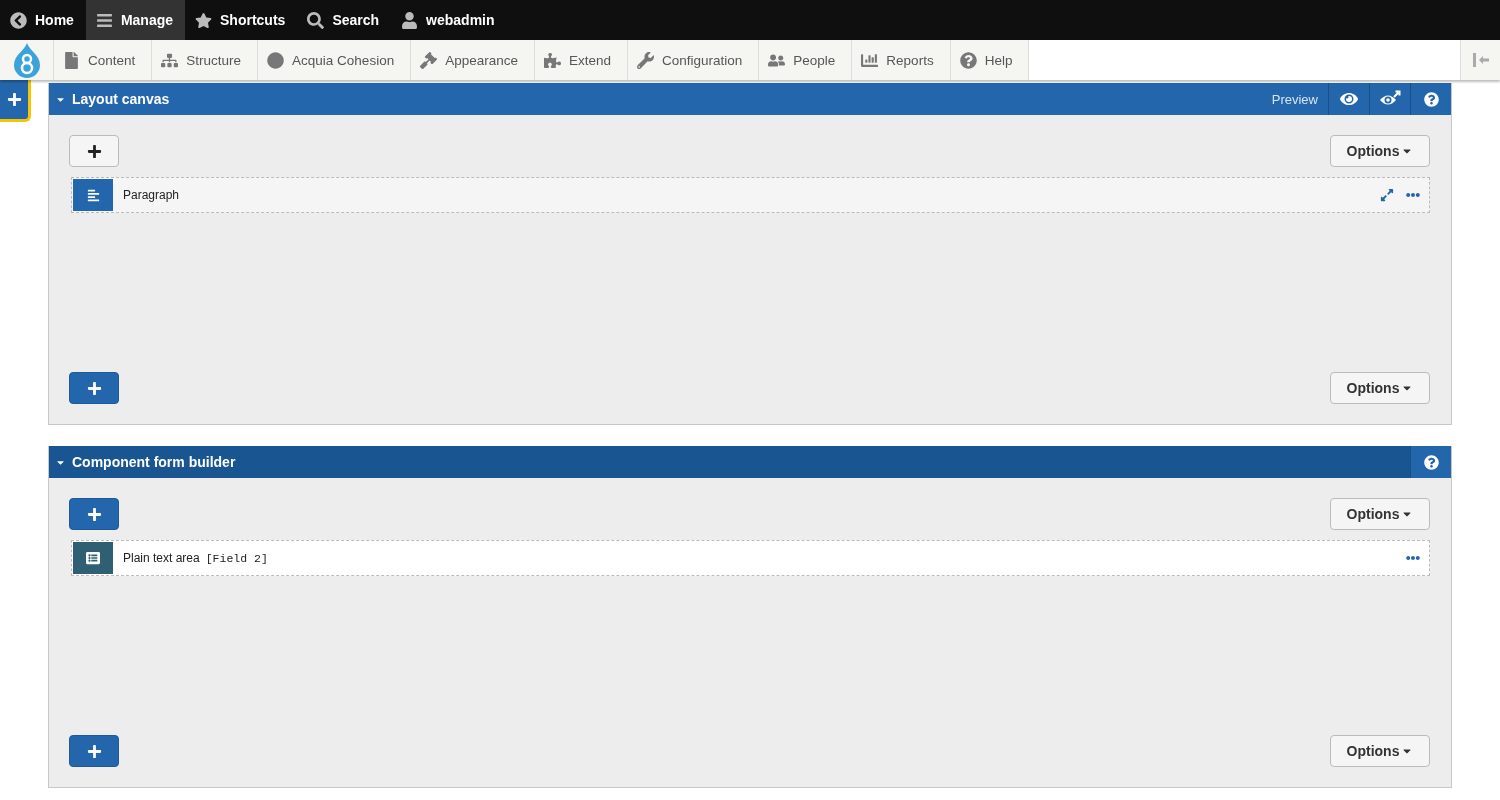 The image size is (1500, 800). What do you see at coordinates (410, 20) in the screenshot?
I see `user-icon` at bounding box center [410, 20].